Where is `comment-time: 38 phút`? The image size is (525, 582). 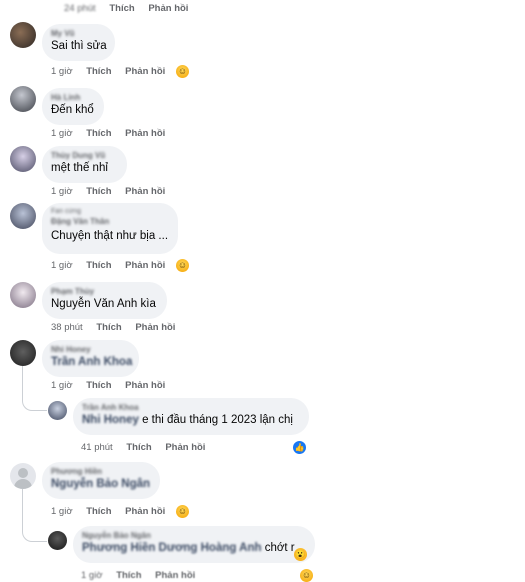 comment-time: 38 phút is located at coordinates (67, 327).